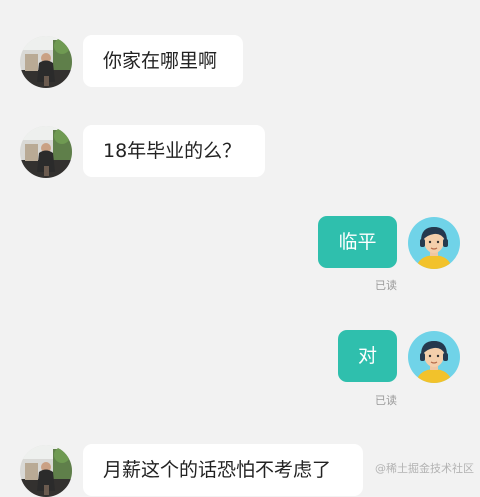 The width and height of the screenshot is (480, 497). I want to click on message-bubble: 你家在哪里啊, so click(163, 61).